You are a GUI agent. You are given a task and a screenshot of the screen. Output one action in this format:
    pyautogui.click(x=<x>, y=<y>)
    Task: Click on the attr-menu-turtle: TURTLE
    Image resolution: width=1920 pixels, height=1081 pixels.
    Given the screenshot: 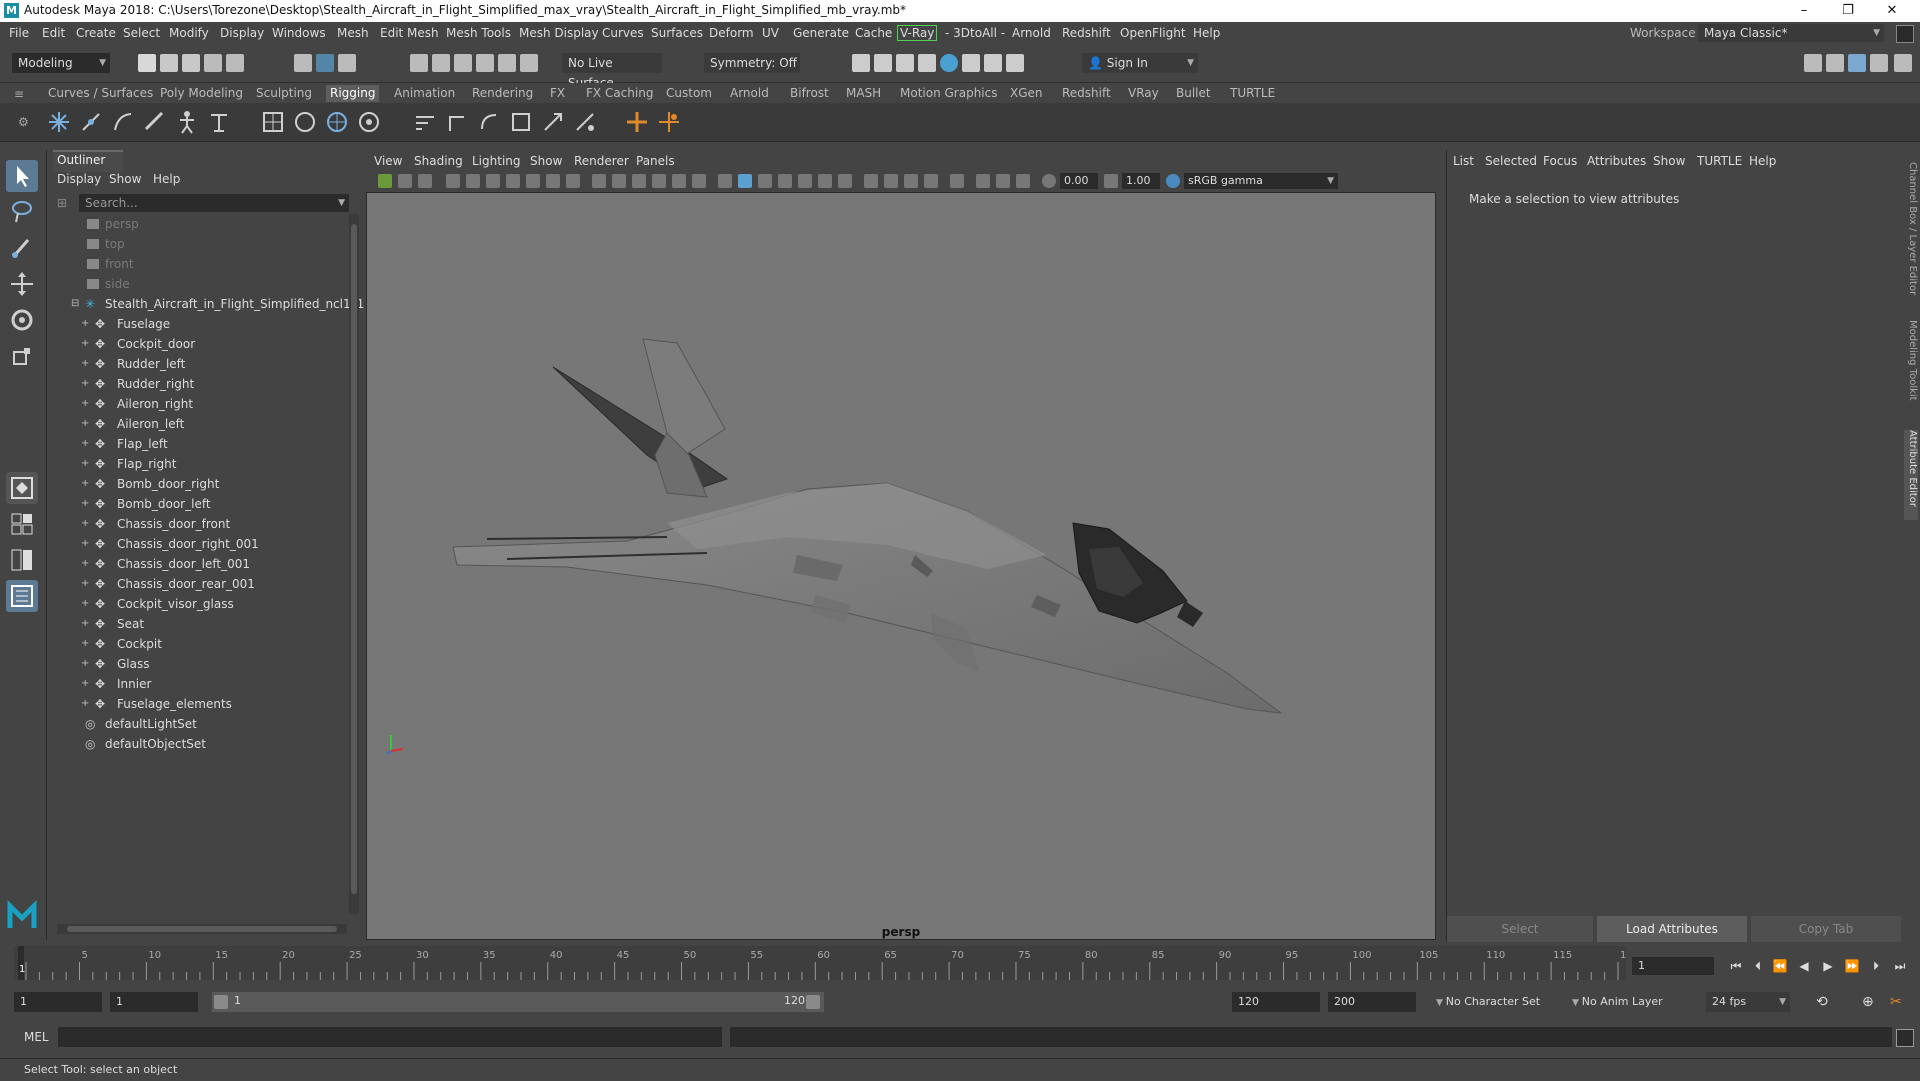 What is the action you would take?
    pyautogui.click(x=1719, y=161)
    